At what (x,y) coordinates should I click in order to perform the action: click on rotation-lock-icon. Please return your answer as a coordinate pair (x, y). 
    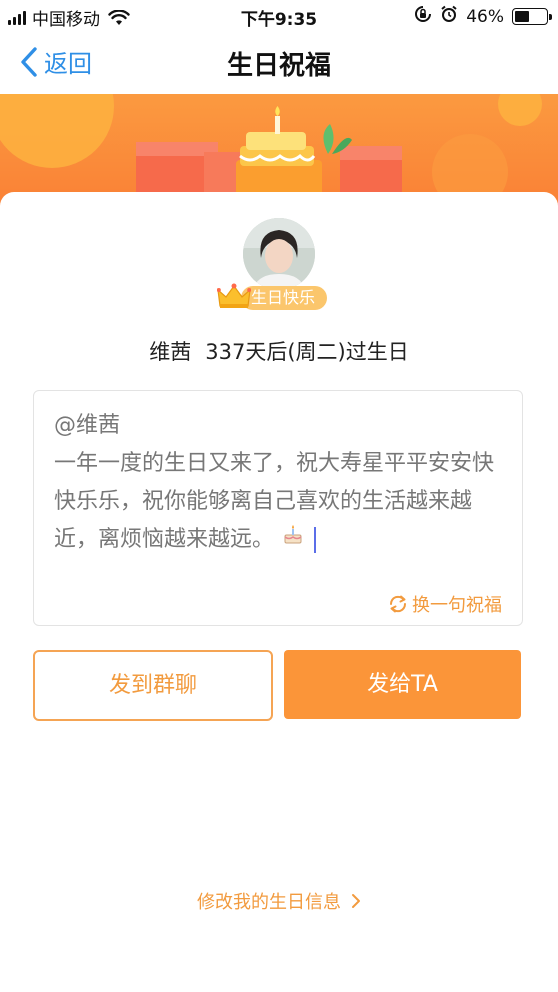
    Looking at the image, I should click on (423, 16).